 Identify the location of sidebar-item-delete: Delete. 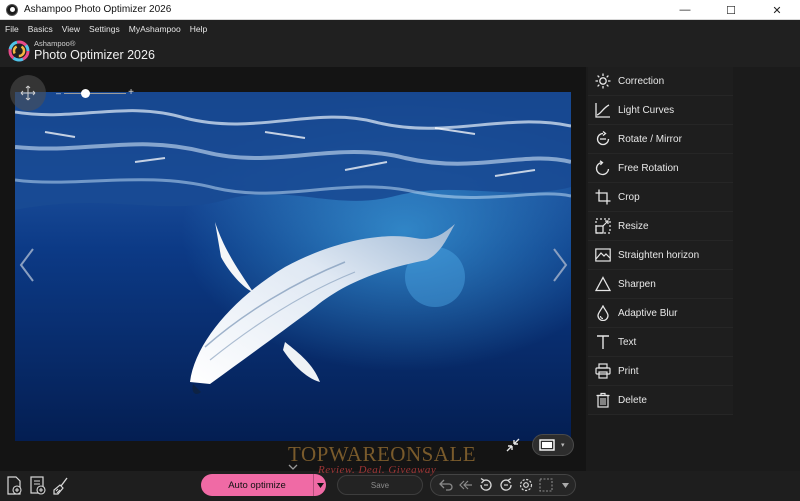
(660, 400).